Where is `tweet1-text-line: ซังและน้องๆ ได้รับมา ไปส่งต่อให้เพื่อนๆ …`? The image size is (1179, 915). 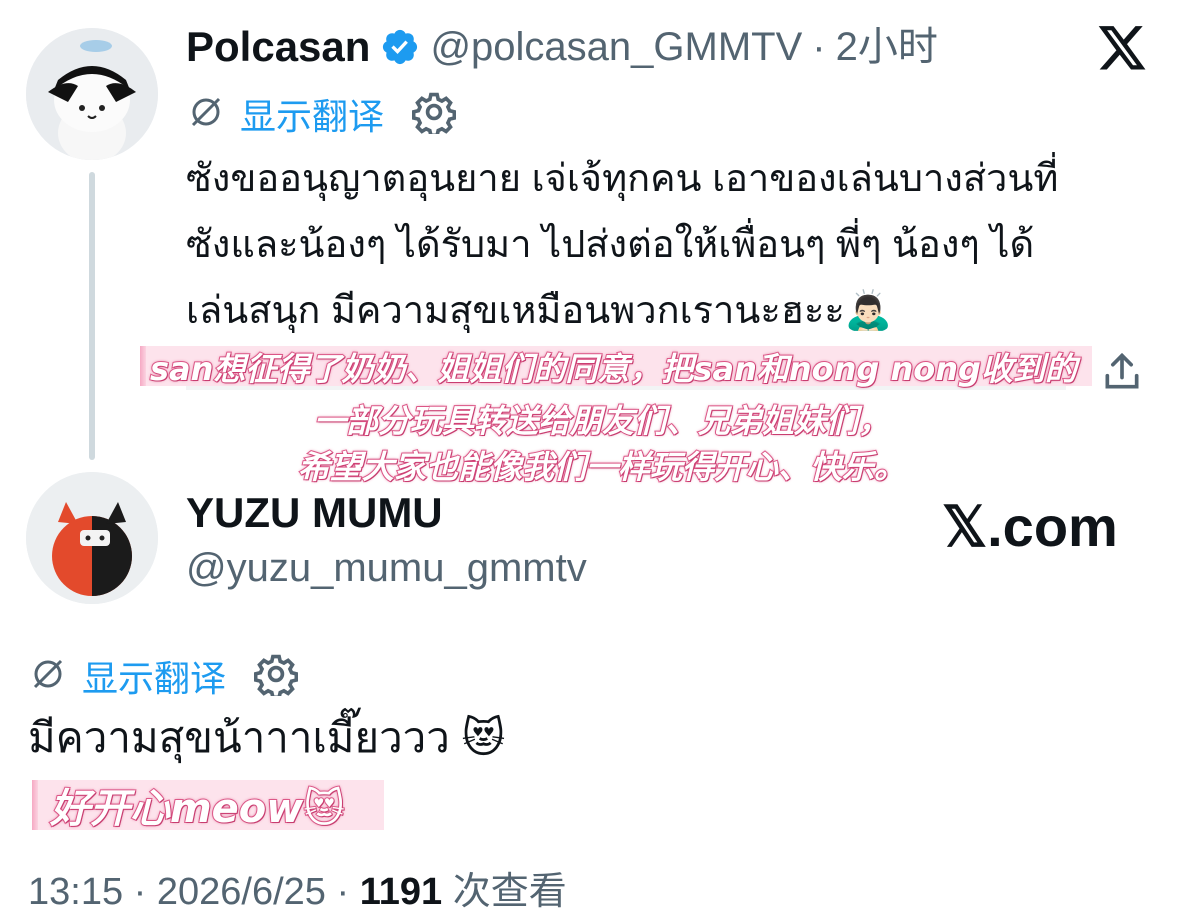 tweet1-text-line: ซังและน้องๆ ได้รับมา ไปส่งต่อให้เพื่อนๆ … is located at coordinates (610, 245).